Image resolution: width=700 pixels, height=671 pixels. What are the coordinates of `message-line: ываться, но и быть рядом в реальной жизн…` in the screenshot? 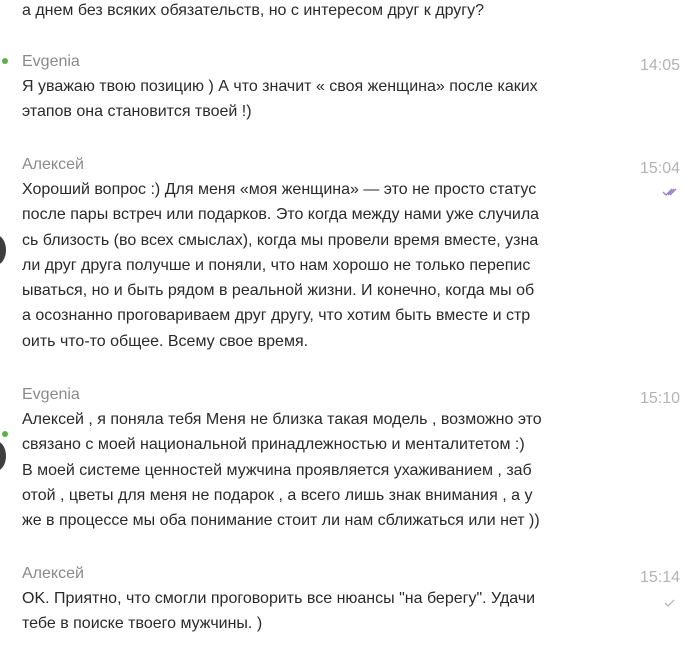 It's located at (278, 291).